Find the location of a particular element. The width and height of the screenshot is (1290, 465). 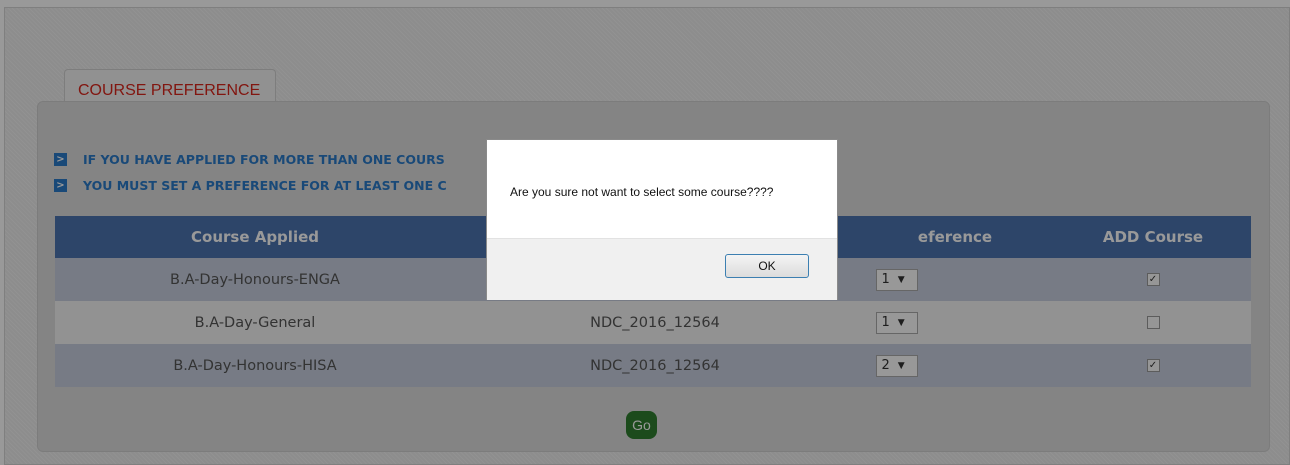

ok-button: OK is located at coordinates (767, 266).